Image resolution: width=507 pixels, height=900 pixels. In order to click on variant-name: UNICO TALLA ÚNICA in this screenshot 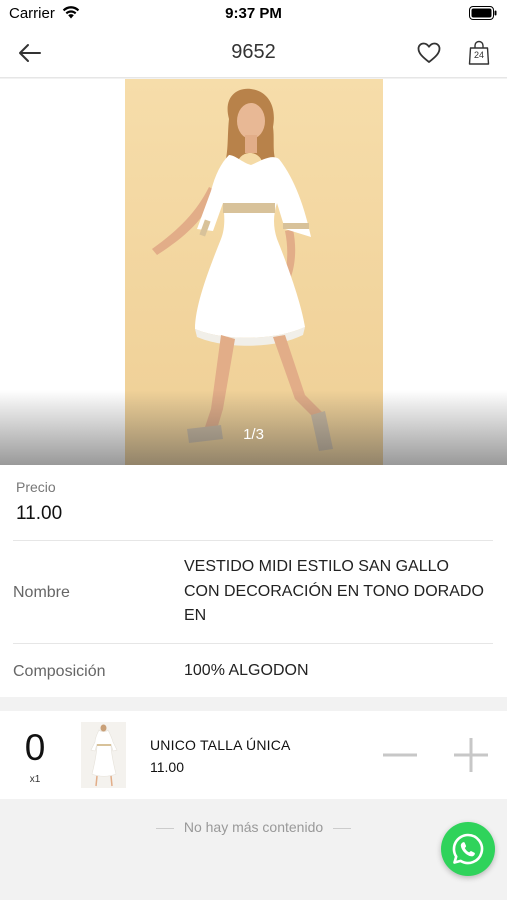, I will do `click(220, 745)`.